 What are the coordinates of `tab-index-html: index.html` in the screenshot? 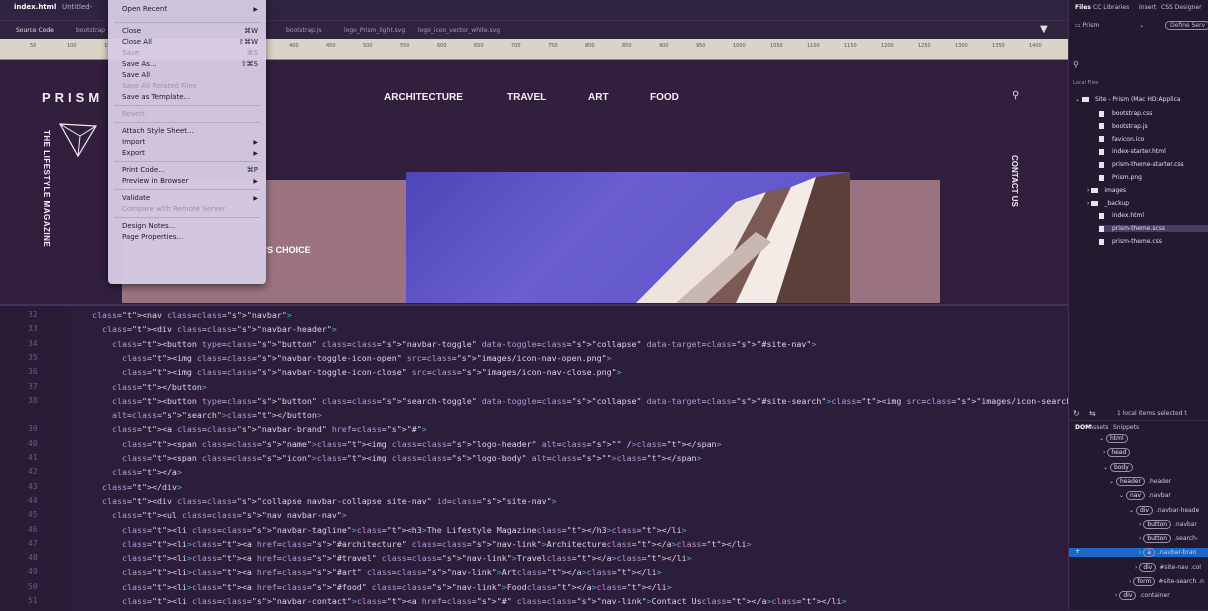 It's located at (35, 7).